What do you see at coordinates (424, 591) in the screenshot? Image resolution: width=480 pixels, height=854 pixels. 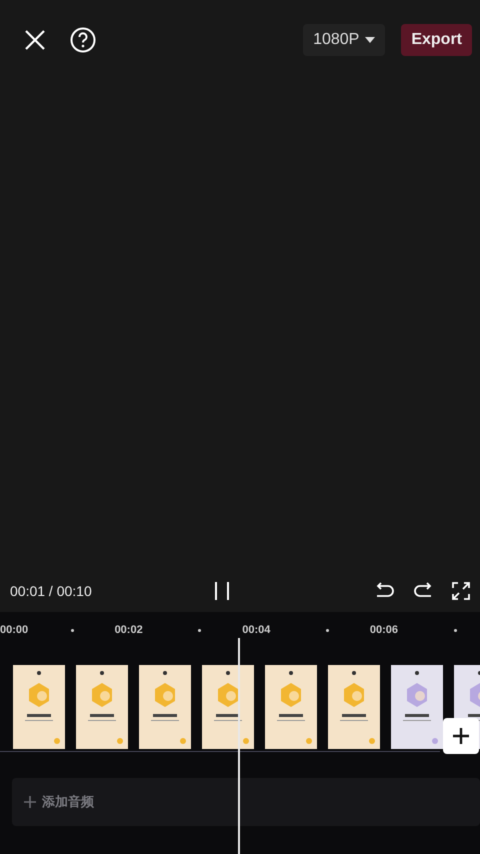 I see `redo-icon` at bounding box center [424, 591].